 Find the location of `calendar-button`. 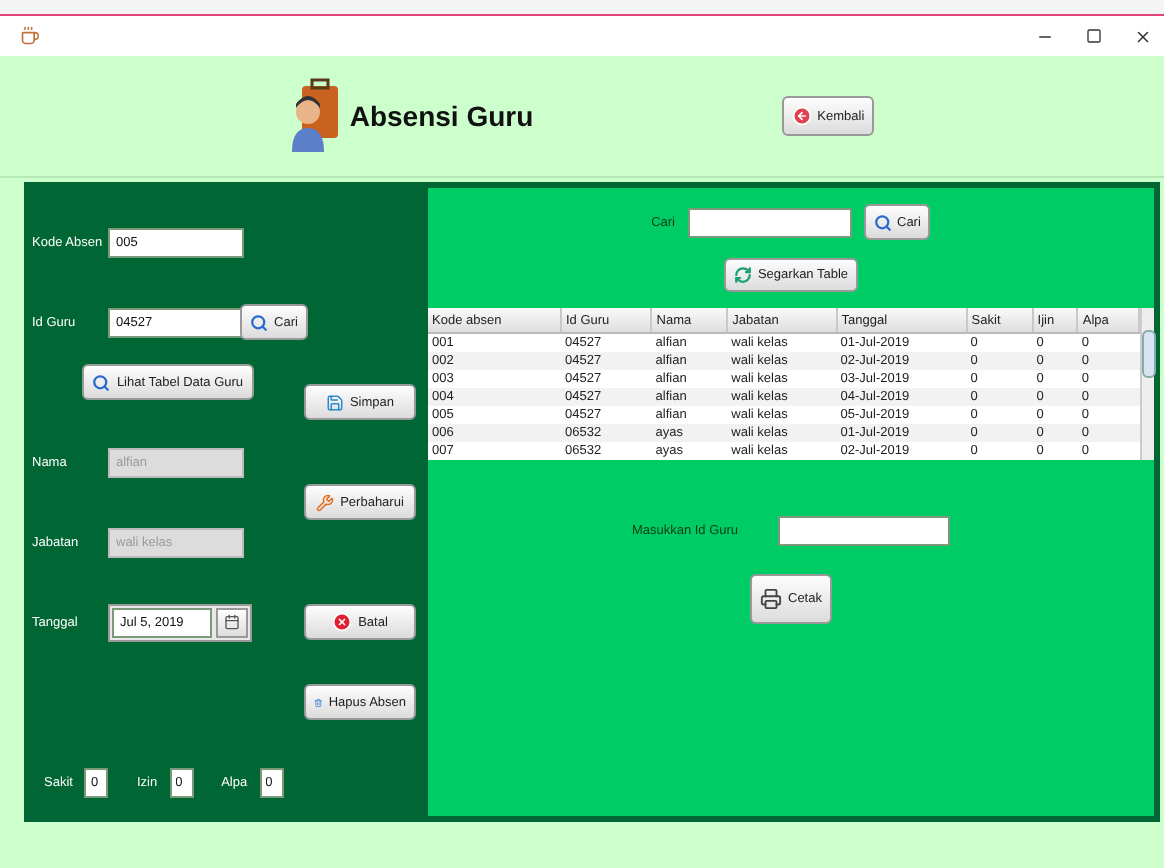

calendar-button is located at coordinates (232, 622).